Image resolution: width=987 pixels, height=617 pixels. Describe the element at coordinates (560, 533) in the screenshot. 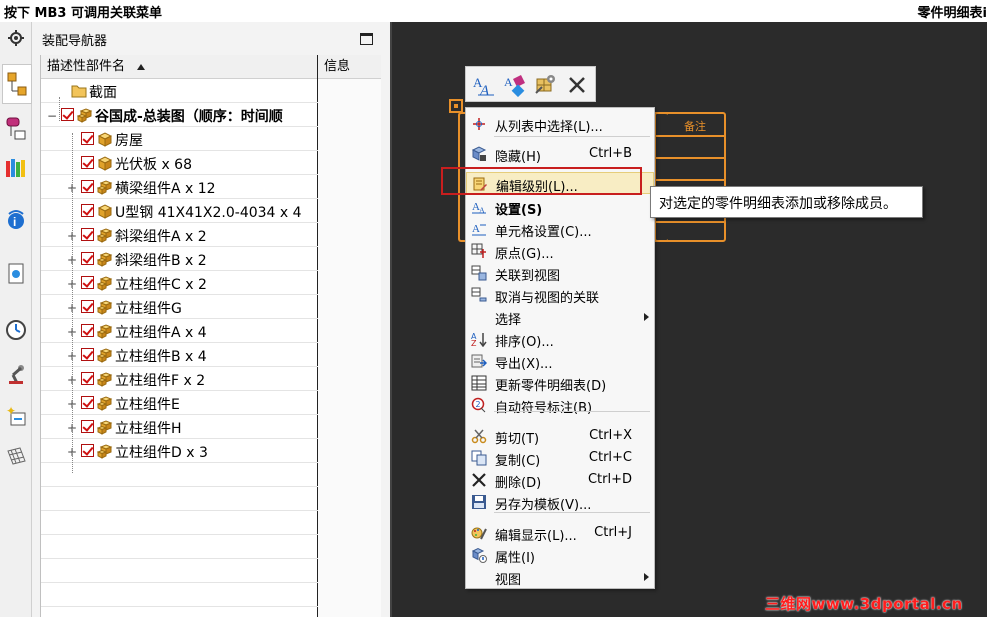

I see `menu-item-edit-display: 编辑显示(L)... Ctrl+J` at that location.